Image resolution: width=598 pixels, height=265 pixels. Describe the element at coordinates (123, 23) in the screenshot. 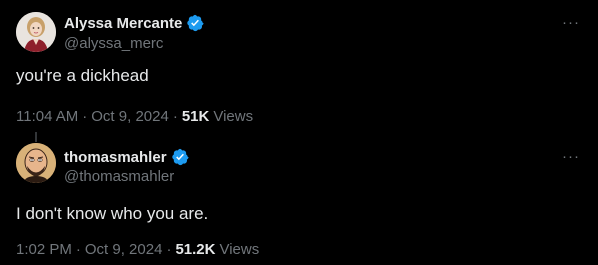

I see `display-name: Alyssa Mercante` at that location.